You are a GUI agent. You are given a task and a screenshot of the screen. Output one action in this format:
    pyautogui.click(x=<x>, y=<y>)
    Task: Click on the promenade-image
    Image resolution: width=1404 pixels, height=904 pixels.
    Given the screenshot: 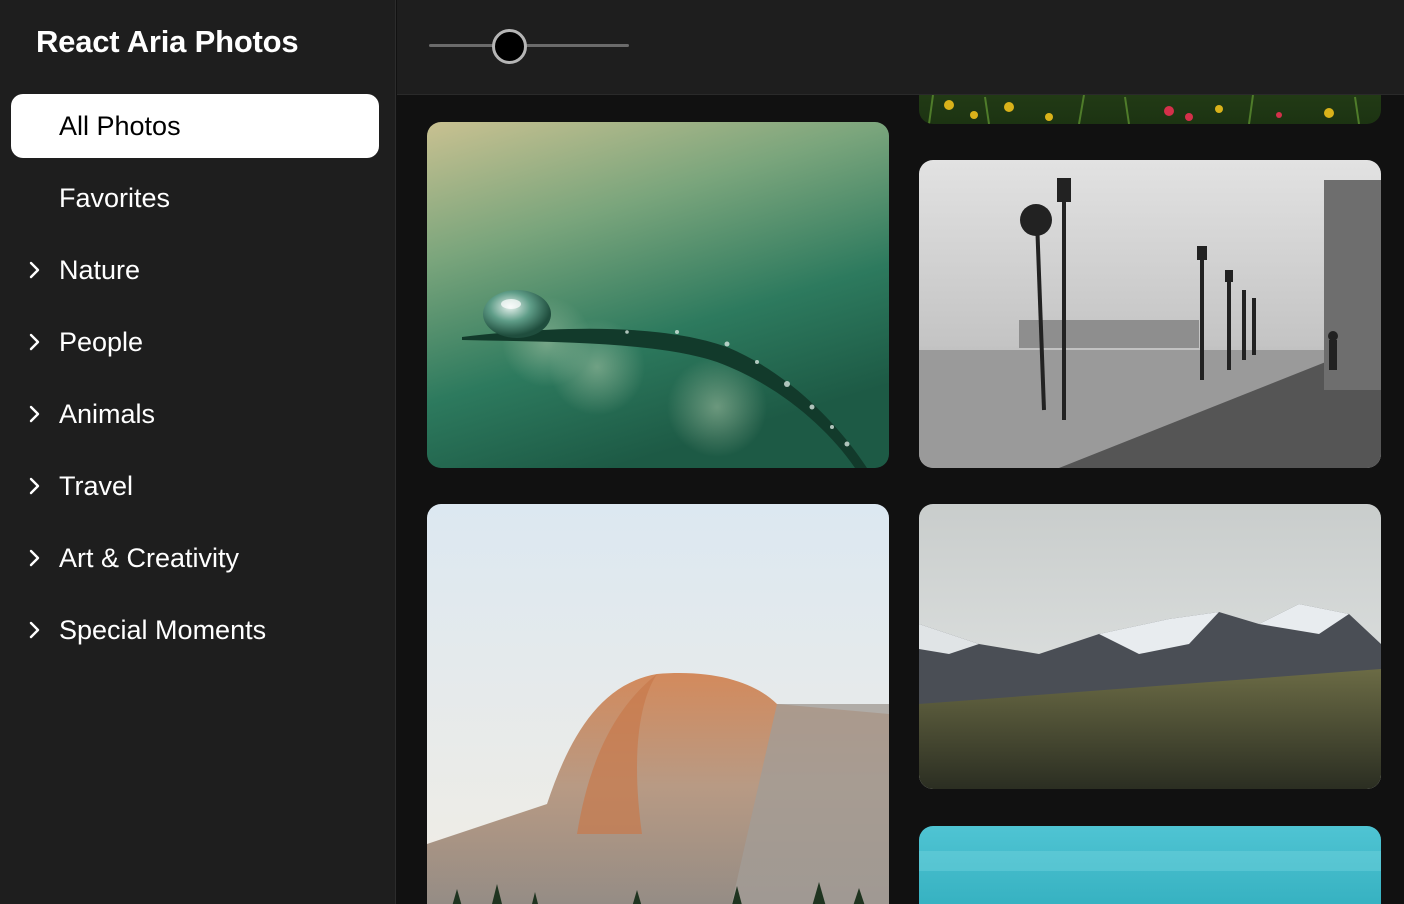 What is the action you would take?
    pyautogui.click(x=1150, y=314)
    